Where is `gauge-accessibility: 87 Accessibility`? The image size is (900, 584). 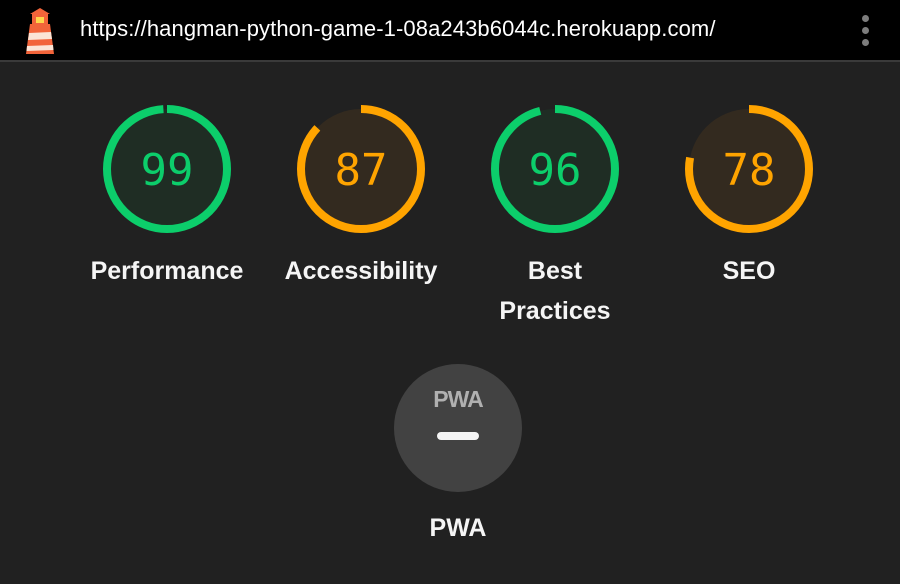 gauge-accessibility: 87 Accessibility is located at coordinates (361, 197).